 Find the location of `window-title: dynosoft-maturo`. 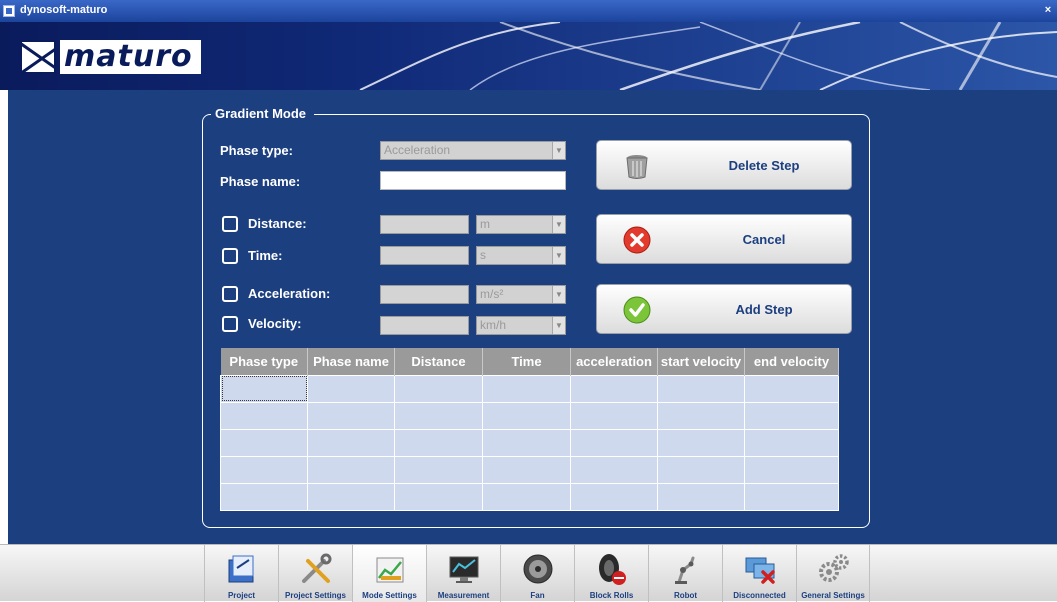

window-title: dynosoft-maturo is located at coordinates (64, 10).